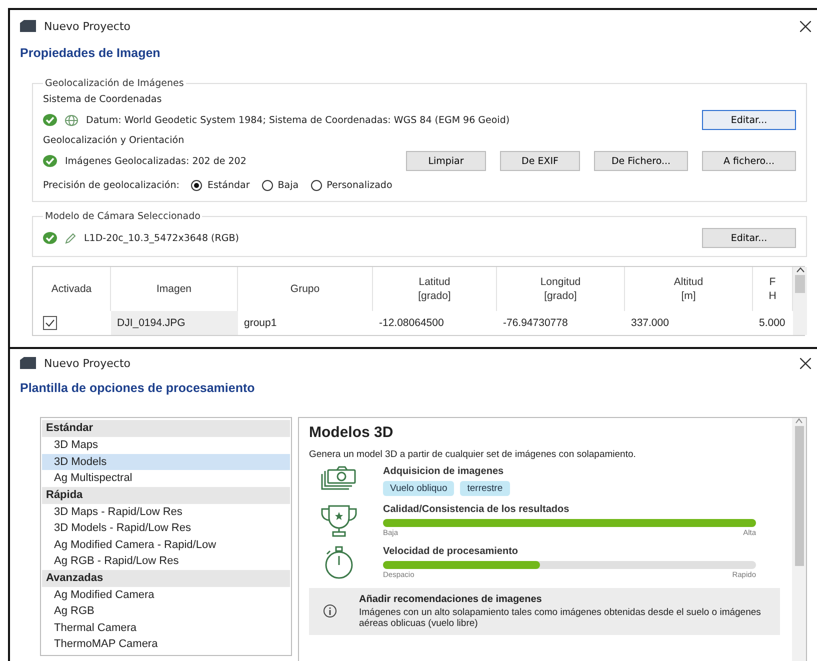  I want to click on list-item: 3D Maps, so click(166, 445).